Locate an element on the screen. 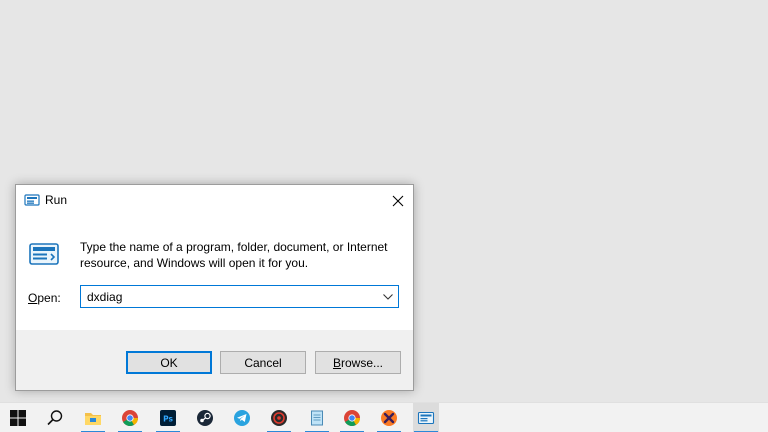 This screenshot has width=768, height=432. taskbar-steam is located at coordinates (205, 417).